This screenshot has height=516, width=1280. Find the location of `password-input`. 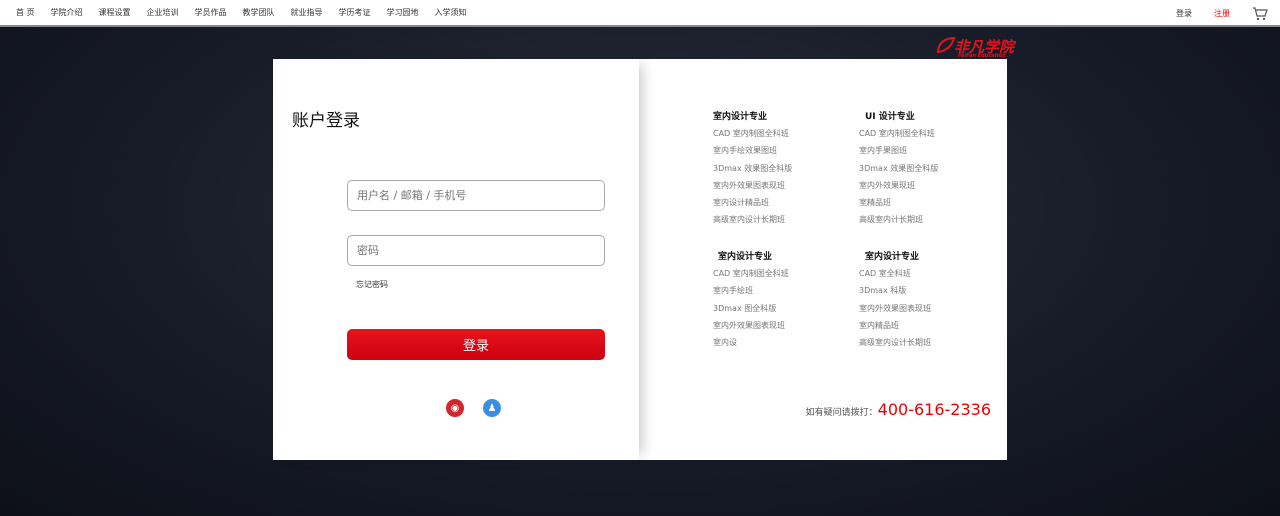

password-input is located at coordinates (476, 250).